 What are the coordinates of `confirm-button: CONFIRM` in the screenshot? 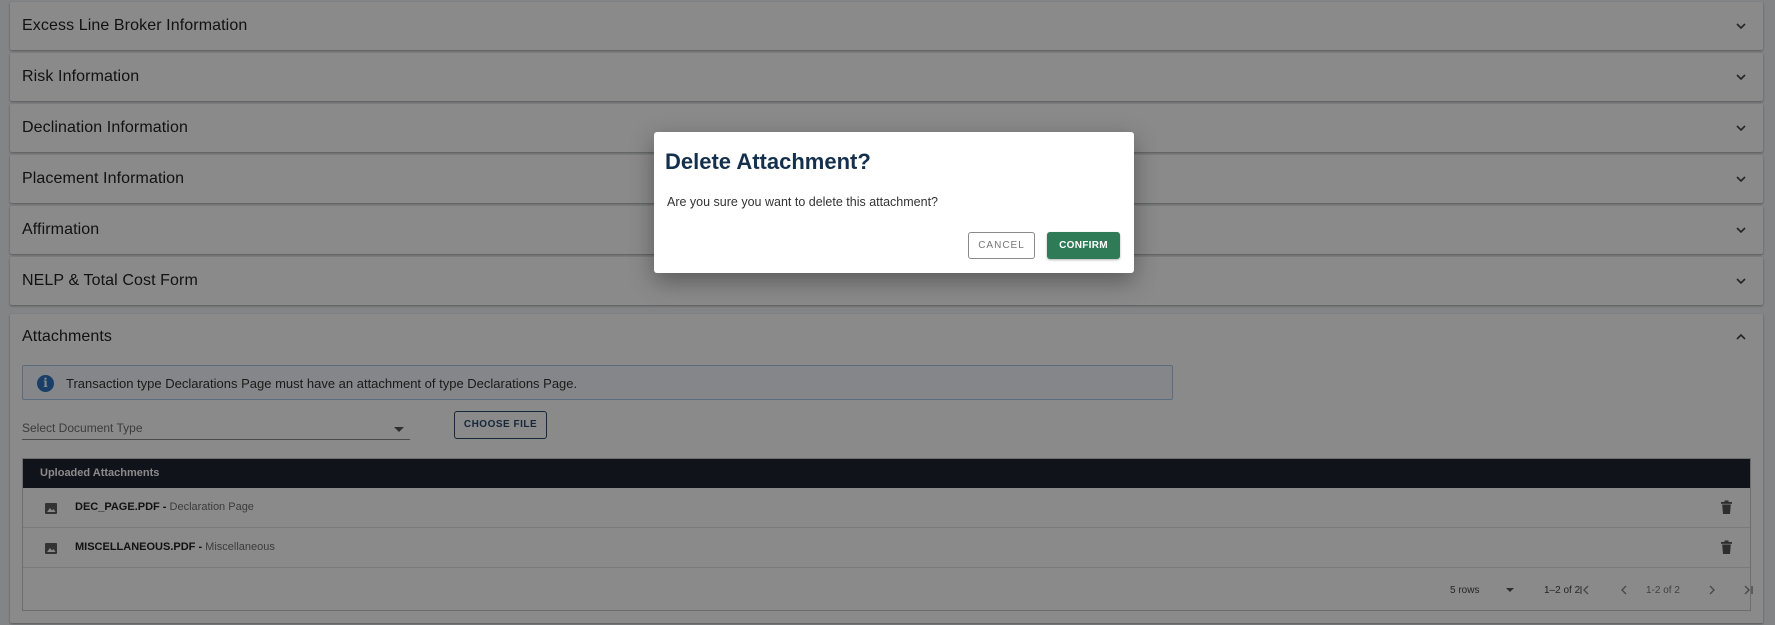 It's located at (1083, 245).